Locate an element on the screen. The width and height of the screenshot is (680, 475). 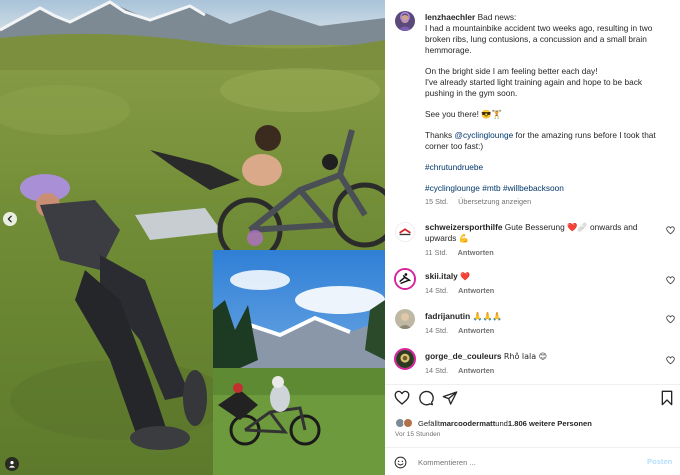
comment-text: skii.italy ❤️ is located at coordinates (537, 276).